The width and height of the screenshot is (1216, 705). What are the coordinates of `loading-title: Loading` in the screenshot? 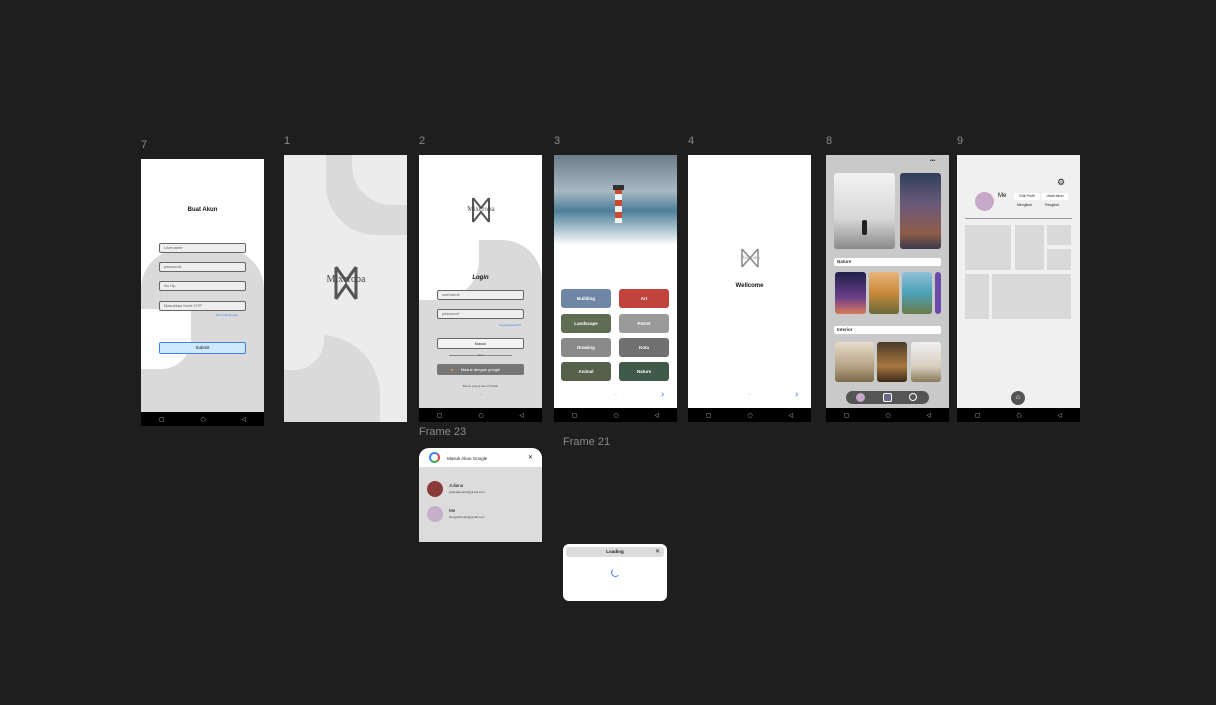 It's located at (615, 551).